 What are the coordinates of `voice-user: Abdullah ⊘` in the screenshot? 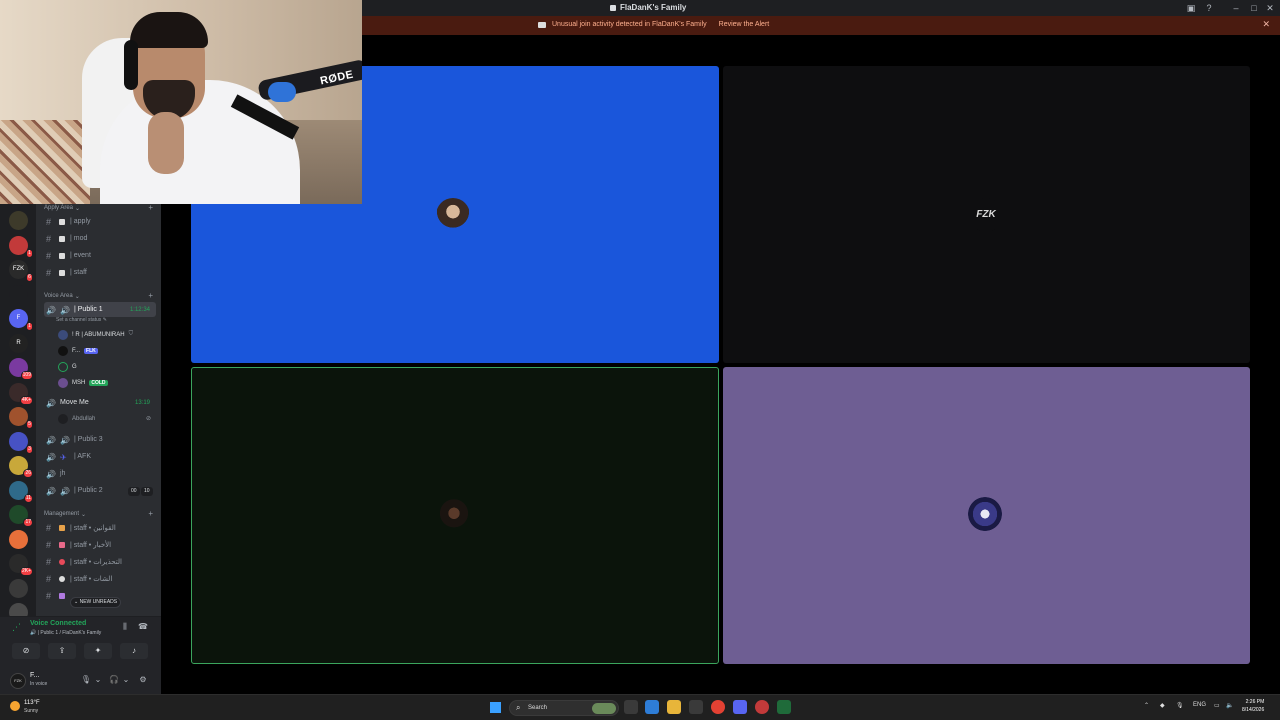 It's located at (104, 418).